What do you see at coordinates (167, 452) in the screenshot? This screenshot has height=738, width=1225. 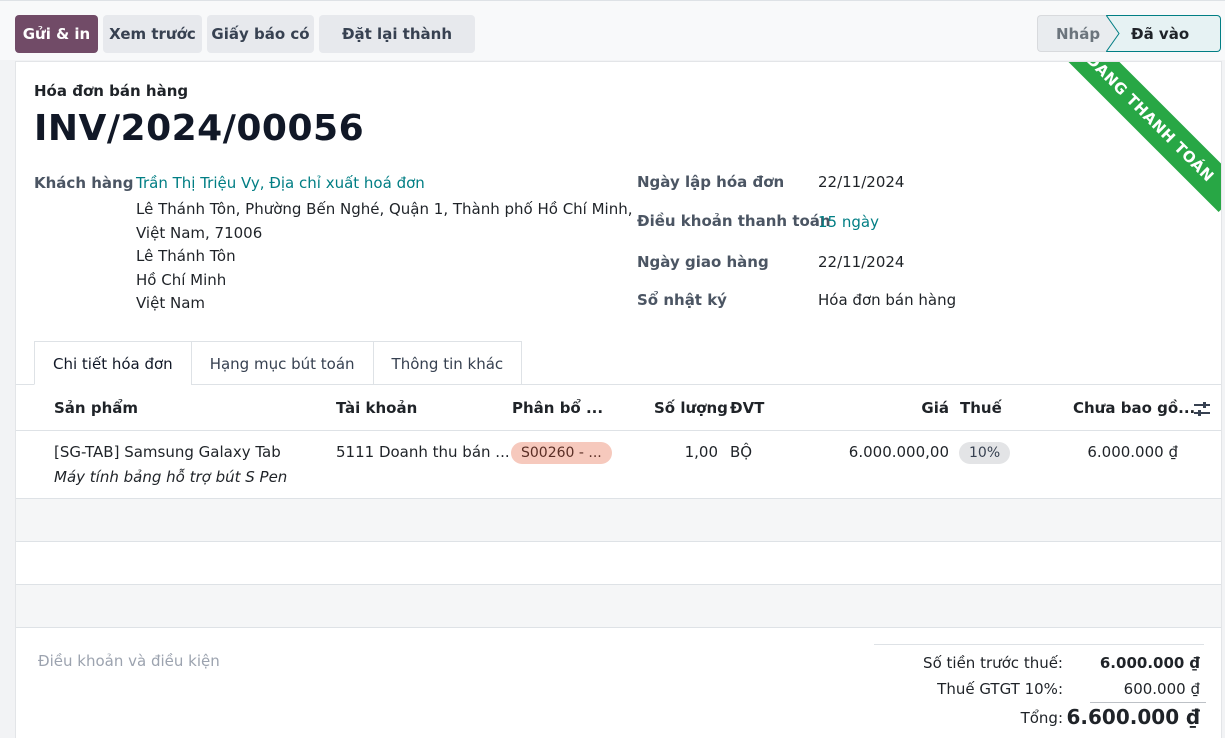 I see `product-link: [SG-TAB] Samsung Galaxy Tab` at bounding box center [167, 452].